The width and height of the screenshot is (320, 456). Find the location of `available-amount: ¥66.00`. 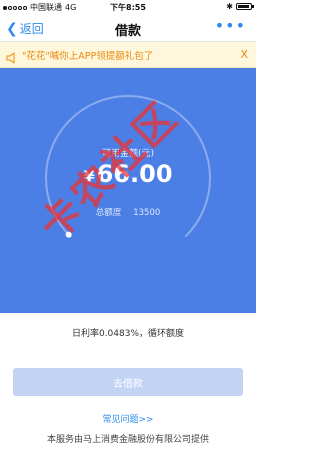

available-amount: ¥66.00 is located at coordinates (128, 174).